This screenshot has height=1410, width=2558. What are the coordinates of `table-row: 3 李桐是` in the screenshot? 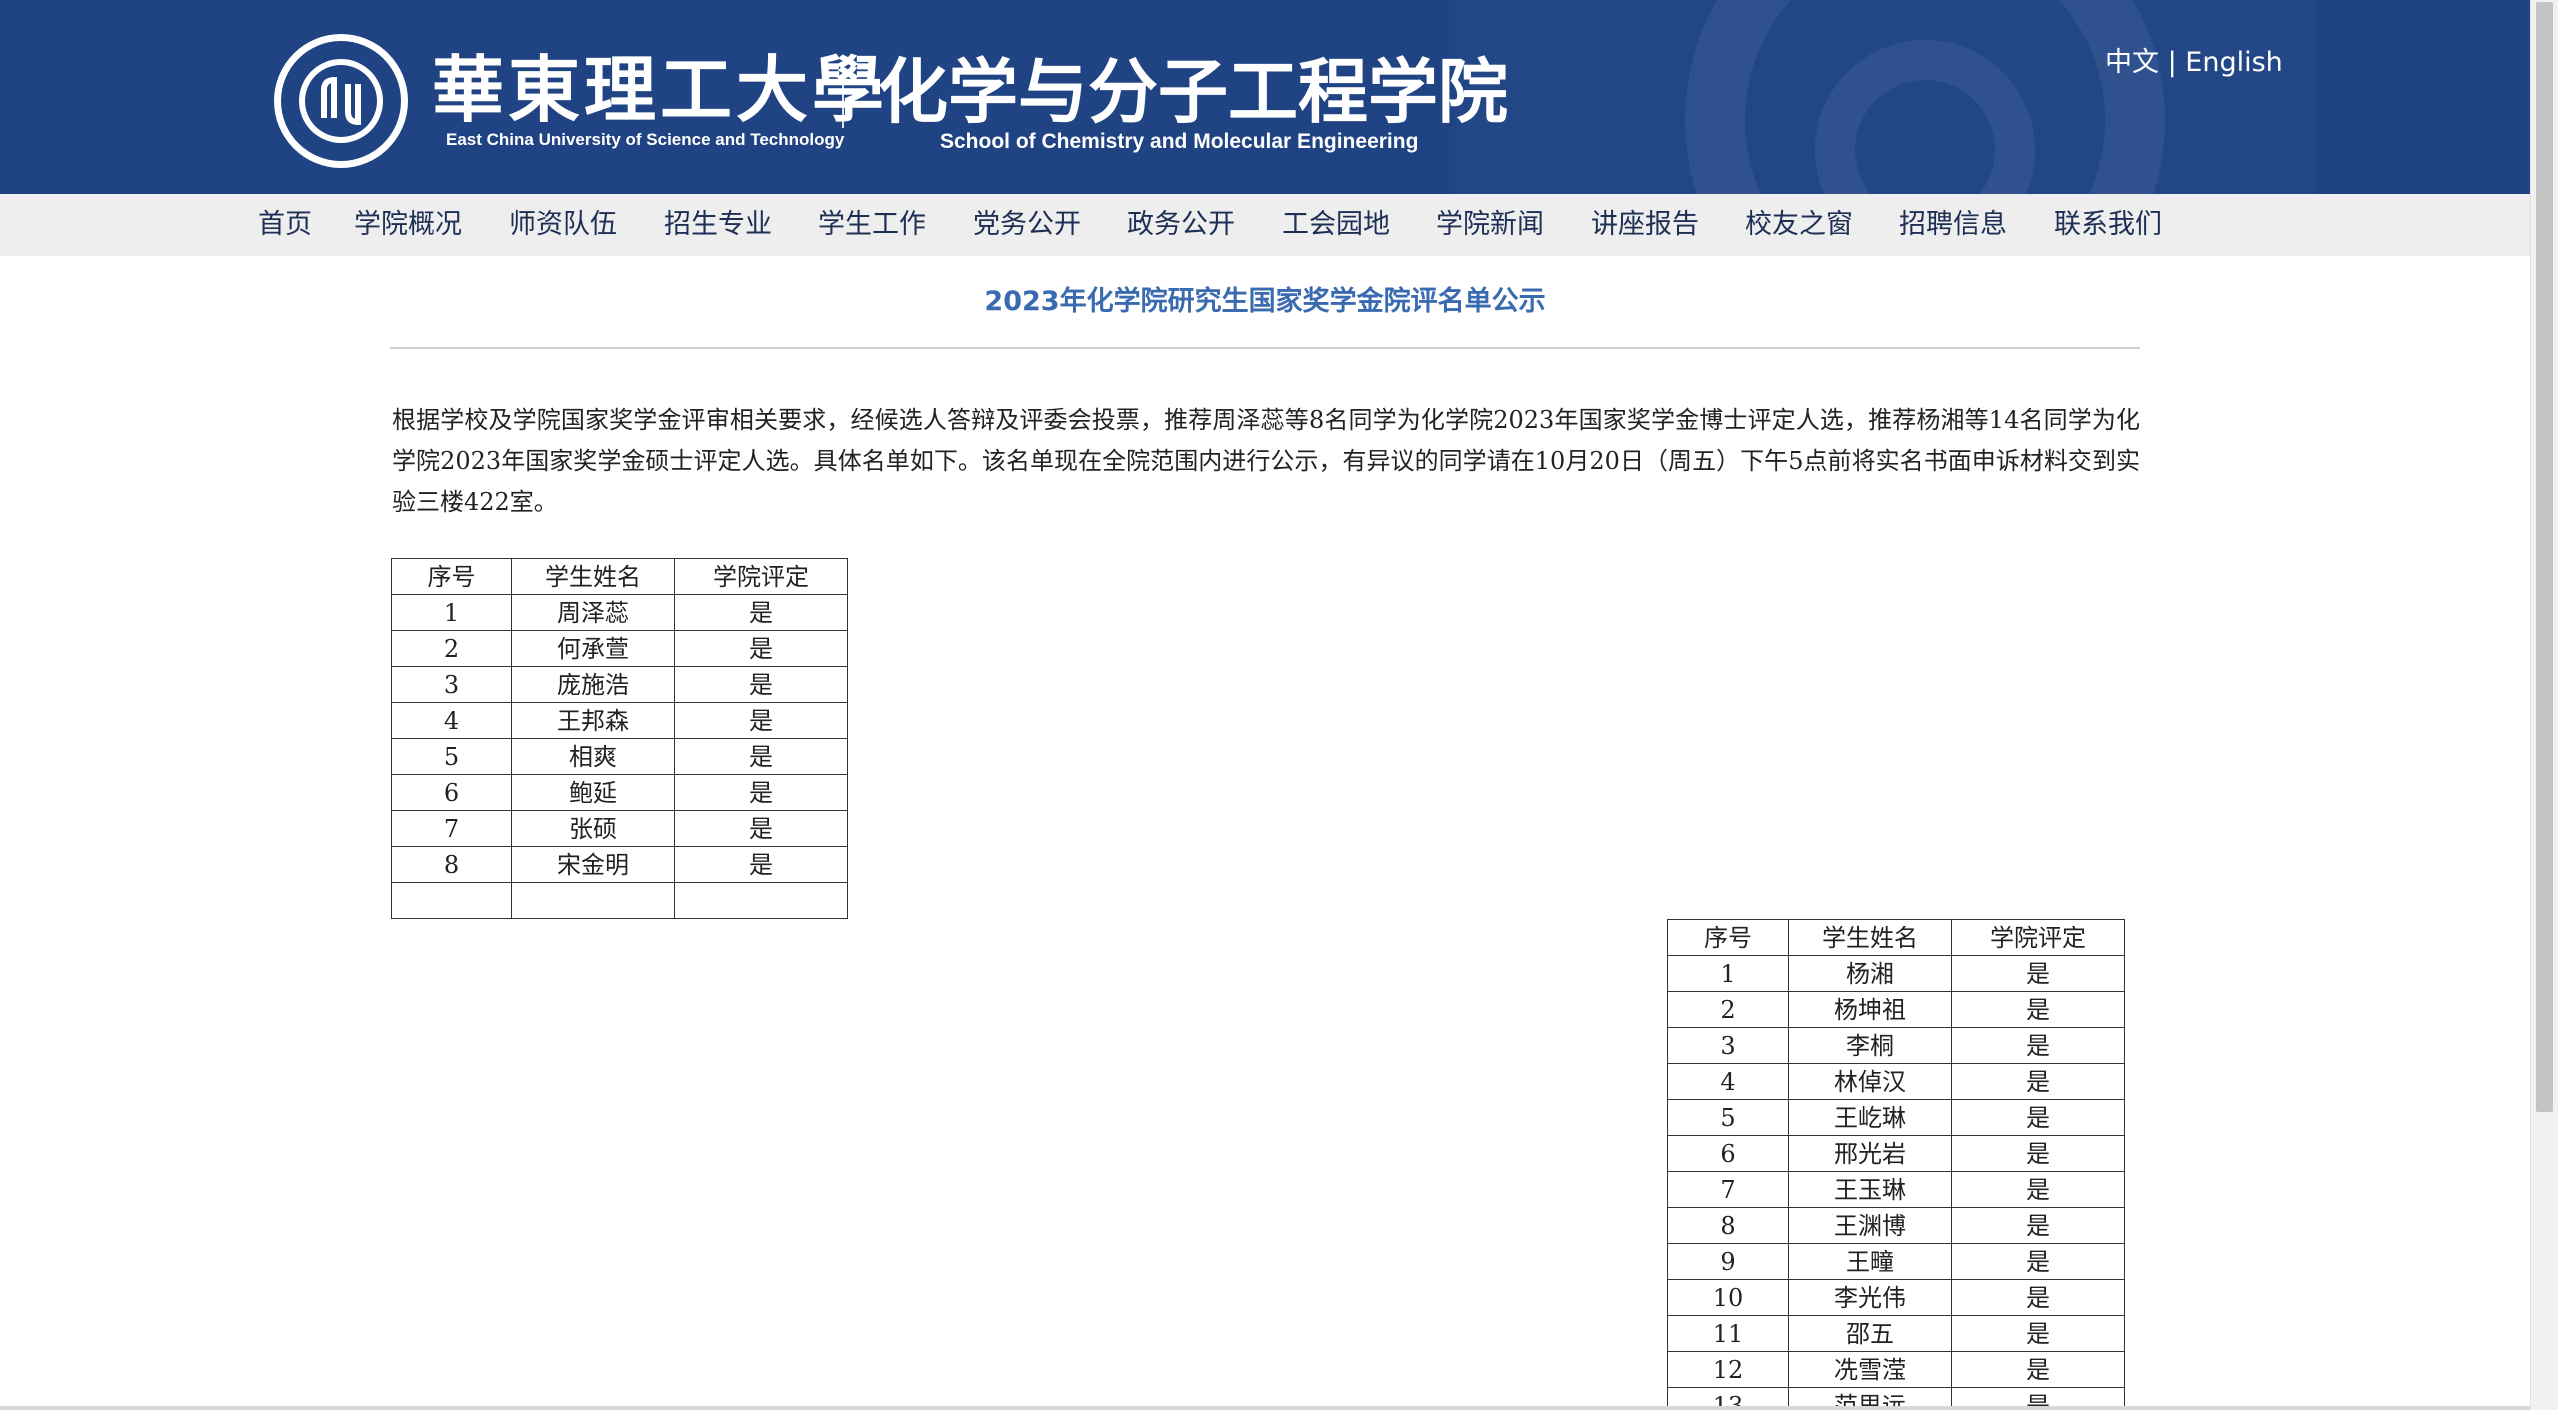 It's located at (1896, 1045).